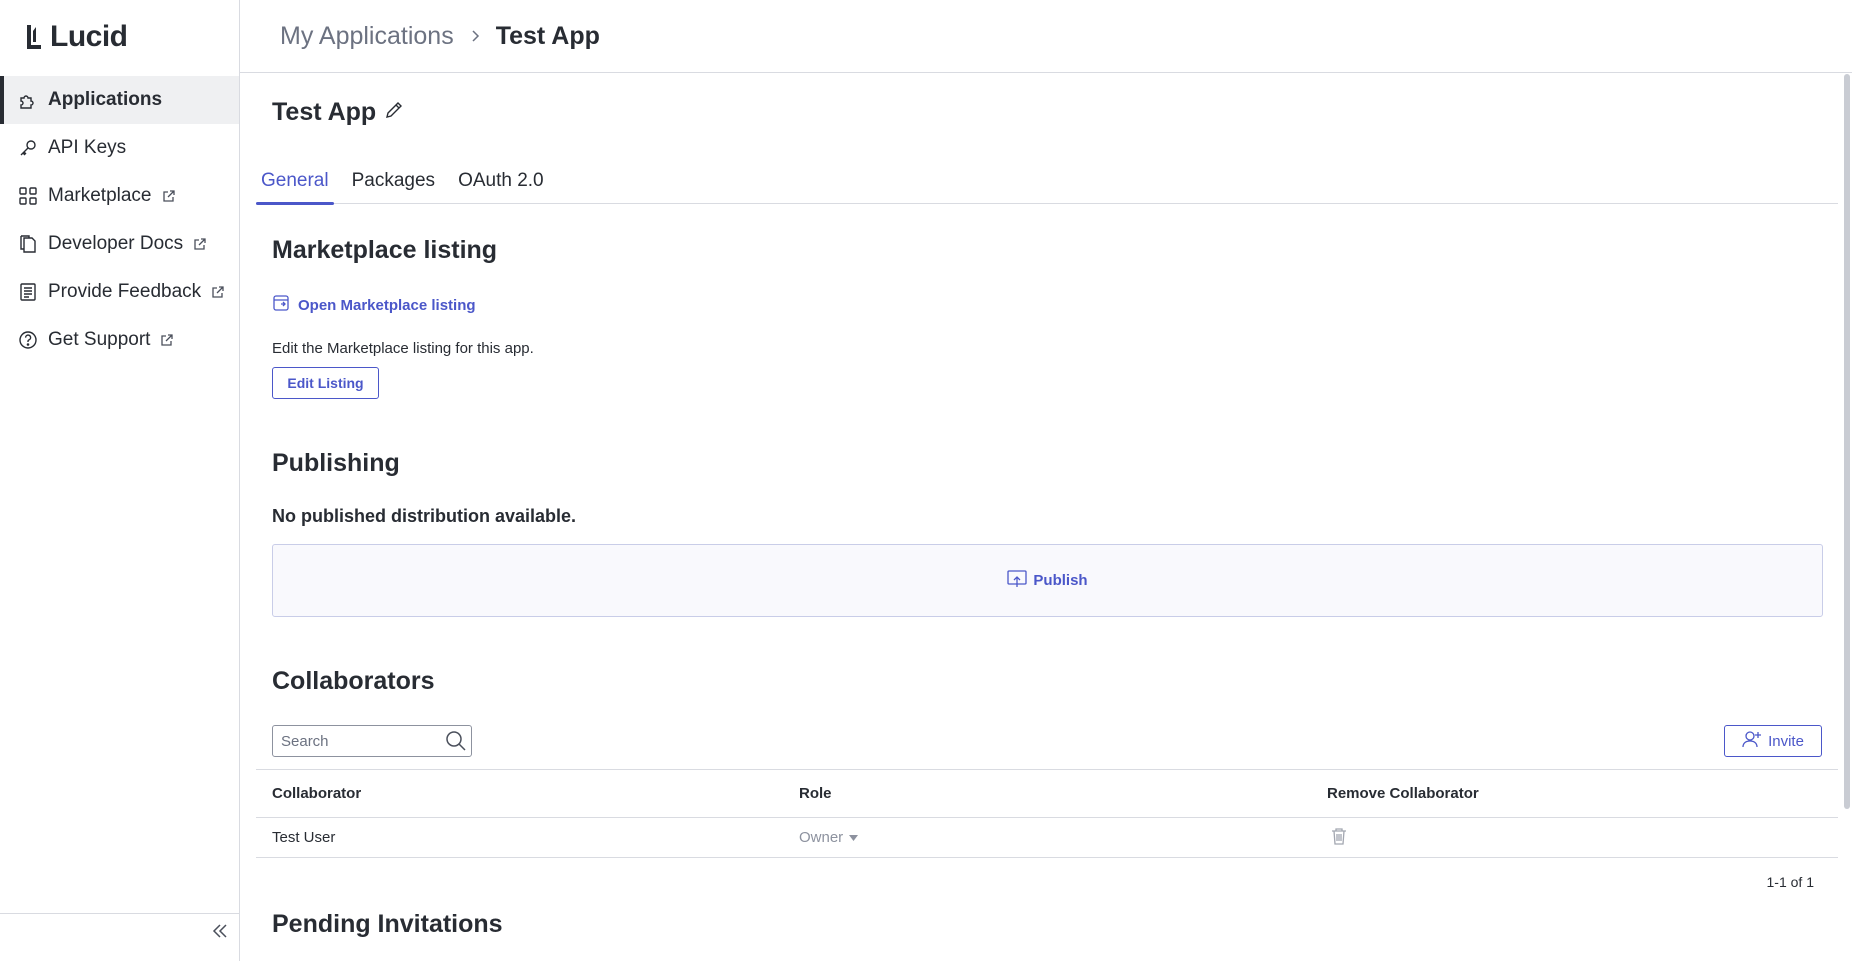  I want to click on collaborator-name: Test User, so click(304, 837).